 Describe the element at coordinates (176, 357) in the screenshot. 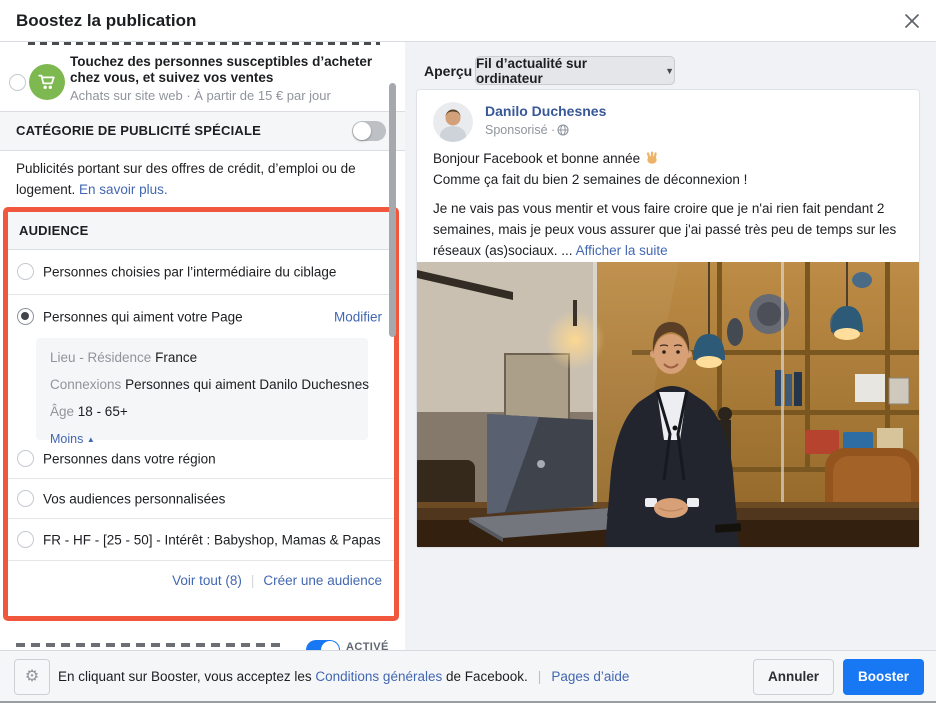

I see `detail-value: France` at that location.